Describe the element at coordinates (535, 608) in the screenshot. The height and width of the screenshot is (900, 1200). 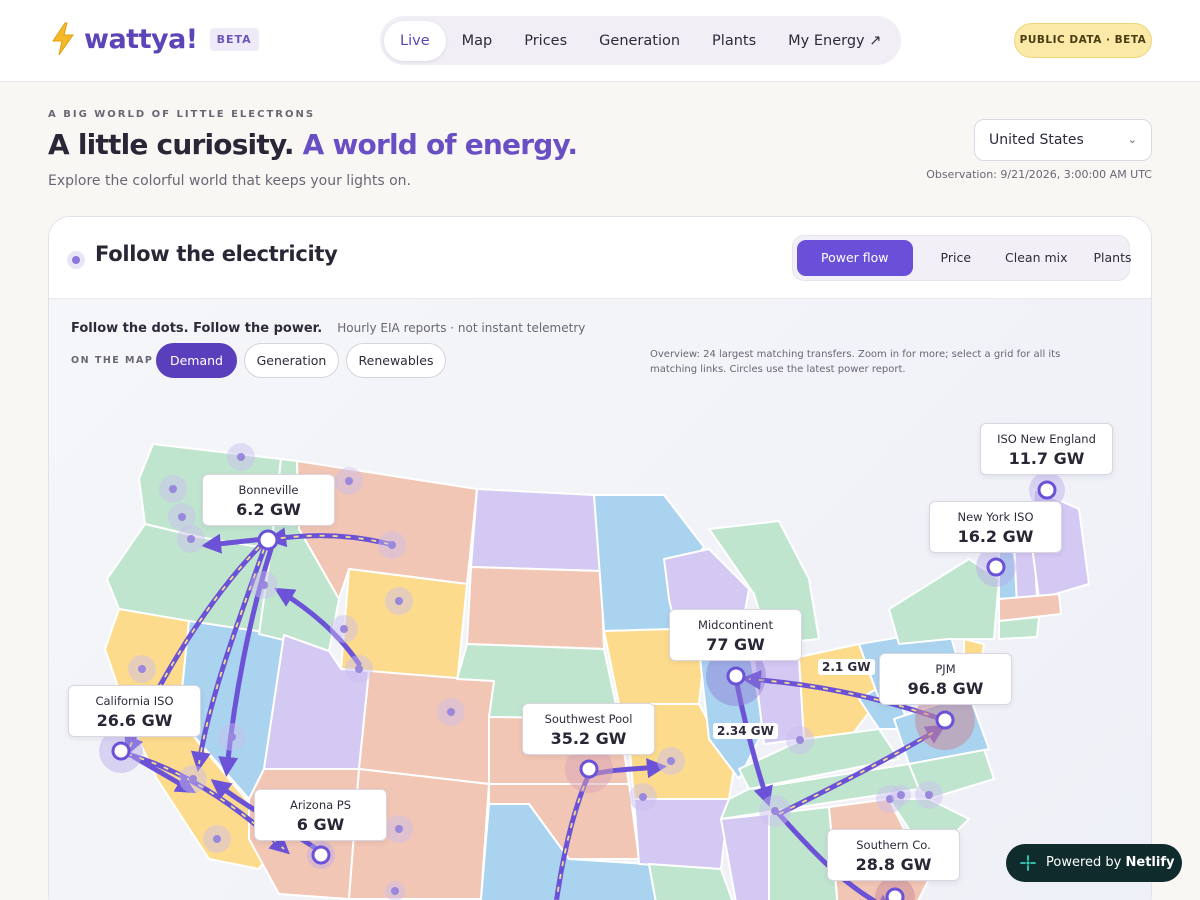
I see `state-south-dakota` at that location.